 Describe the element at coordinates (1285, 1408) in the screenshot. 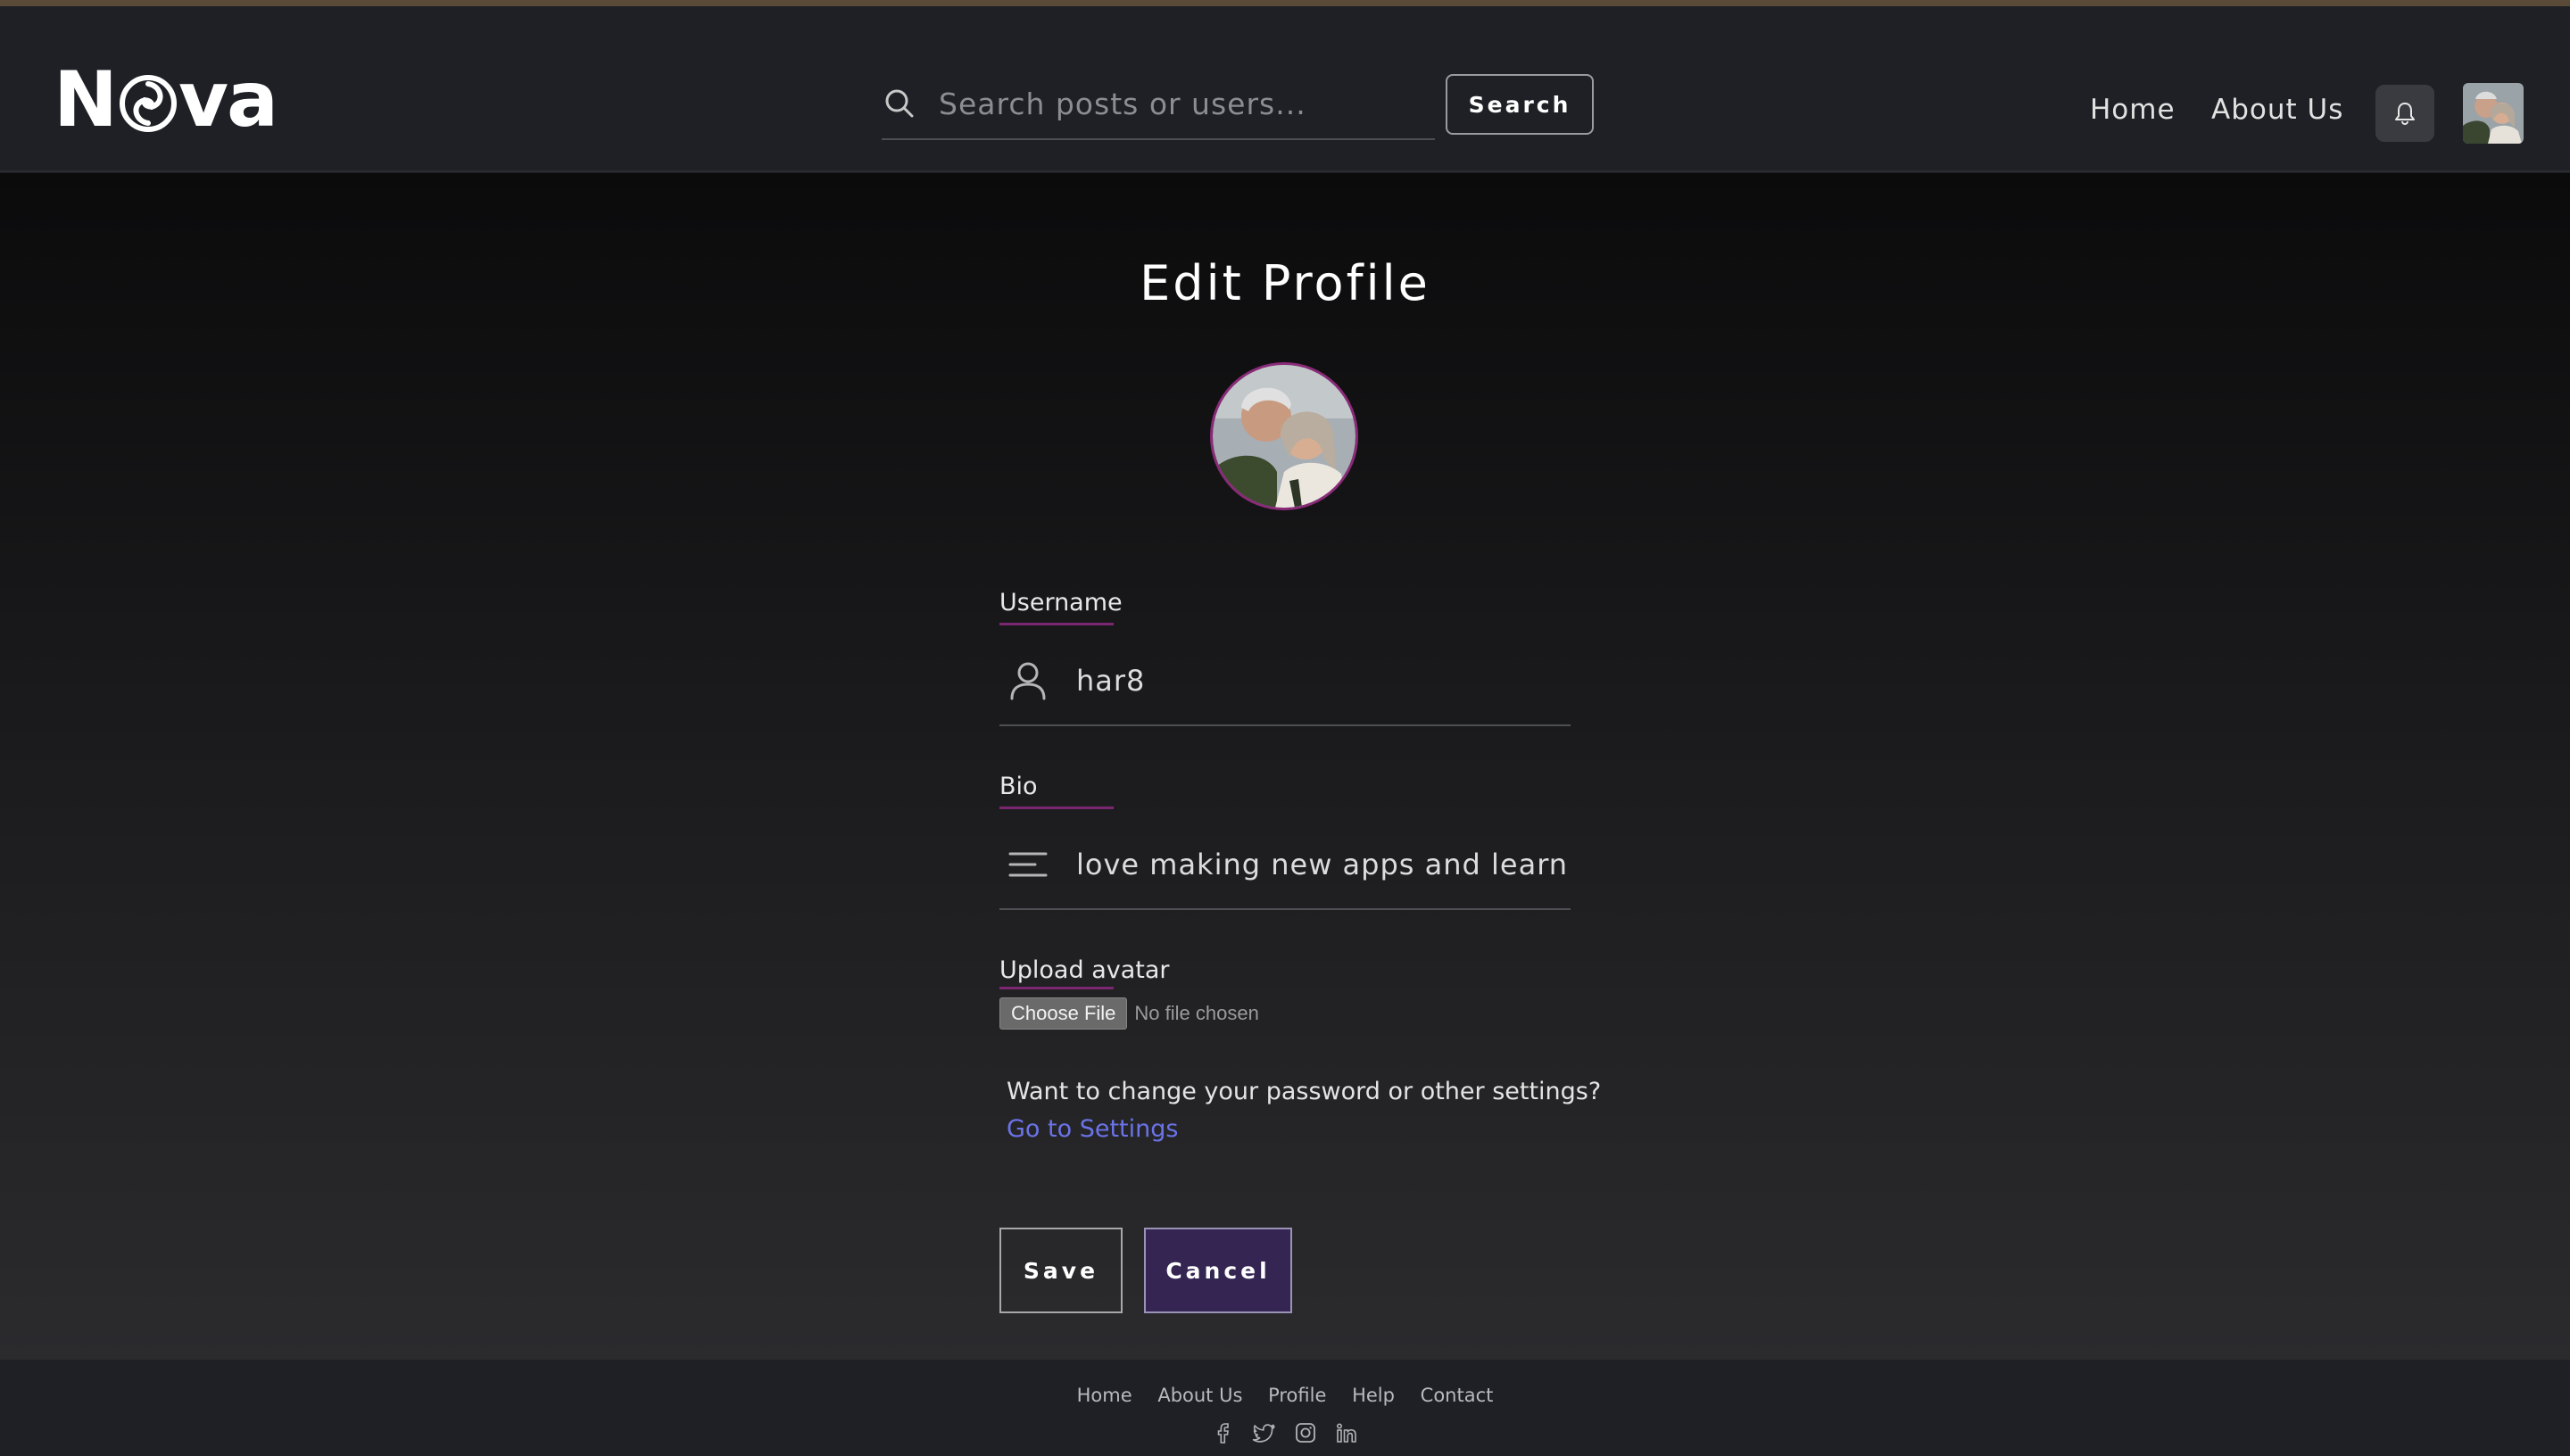

I see `page-footer: Home About Us Profile Help Contact` at that location.